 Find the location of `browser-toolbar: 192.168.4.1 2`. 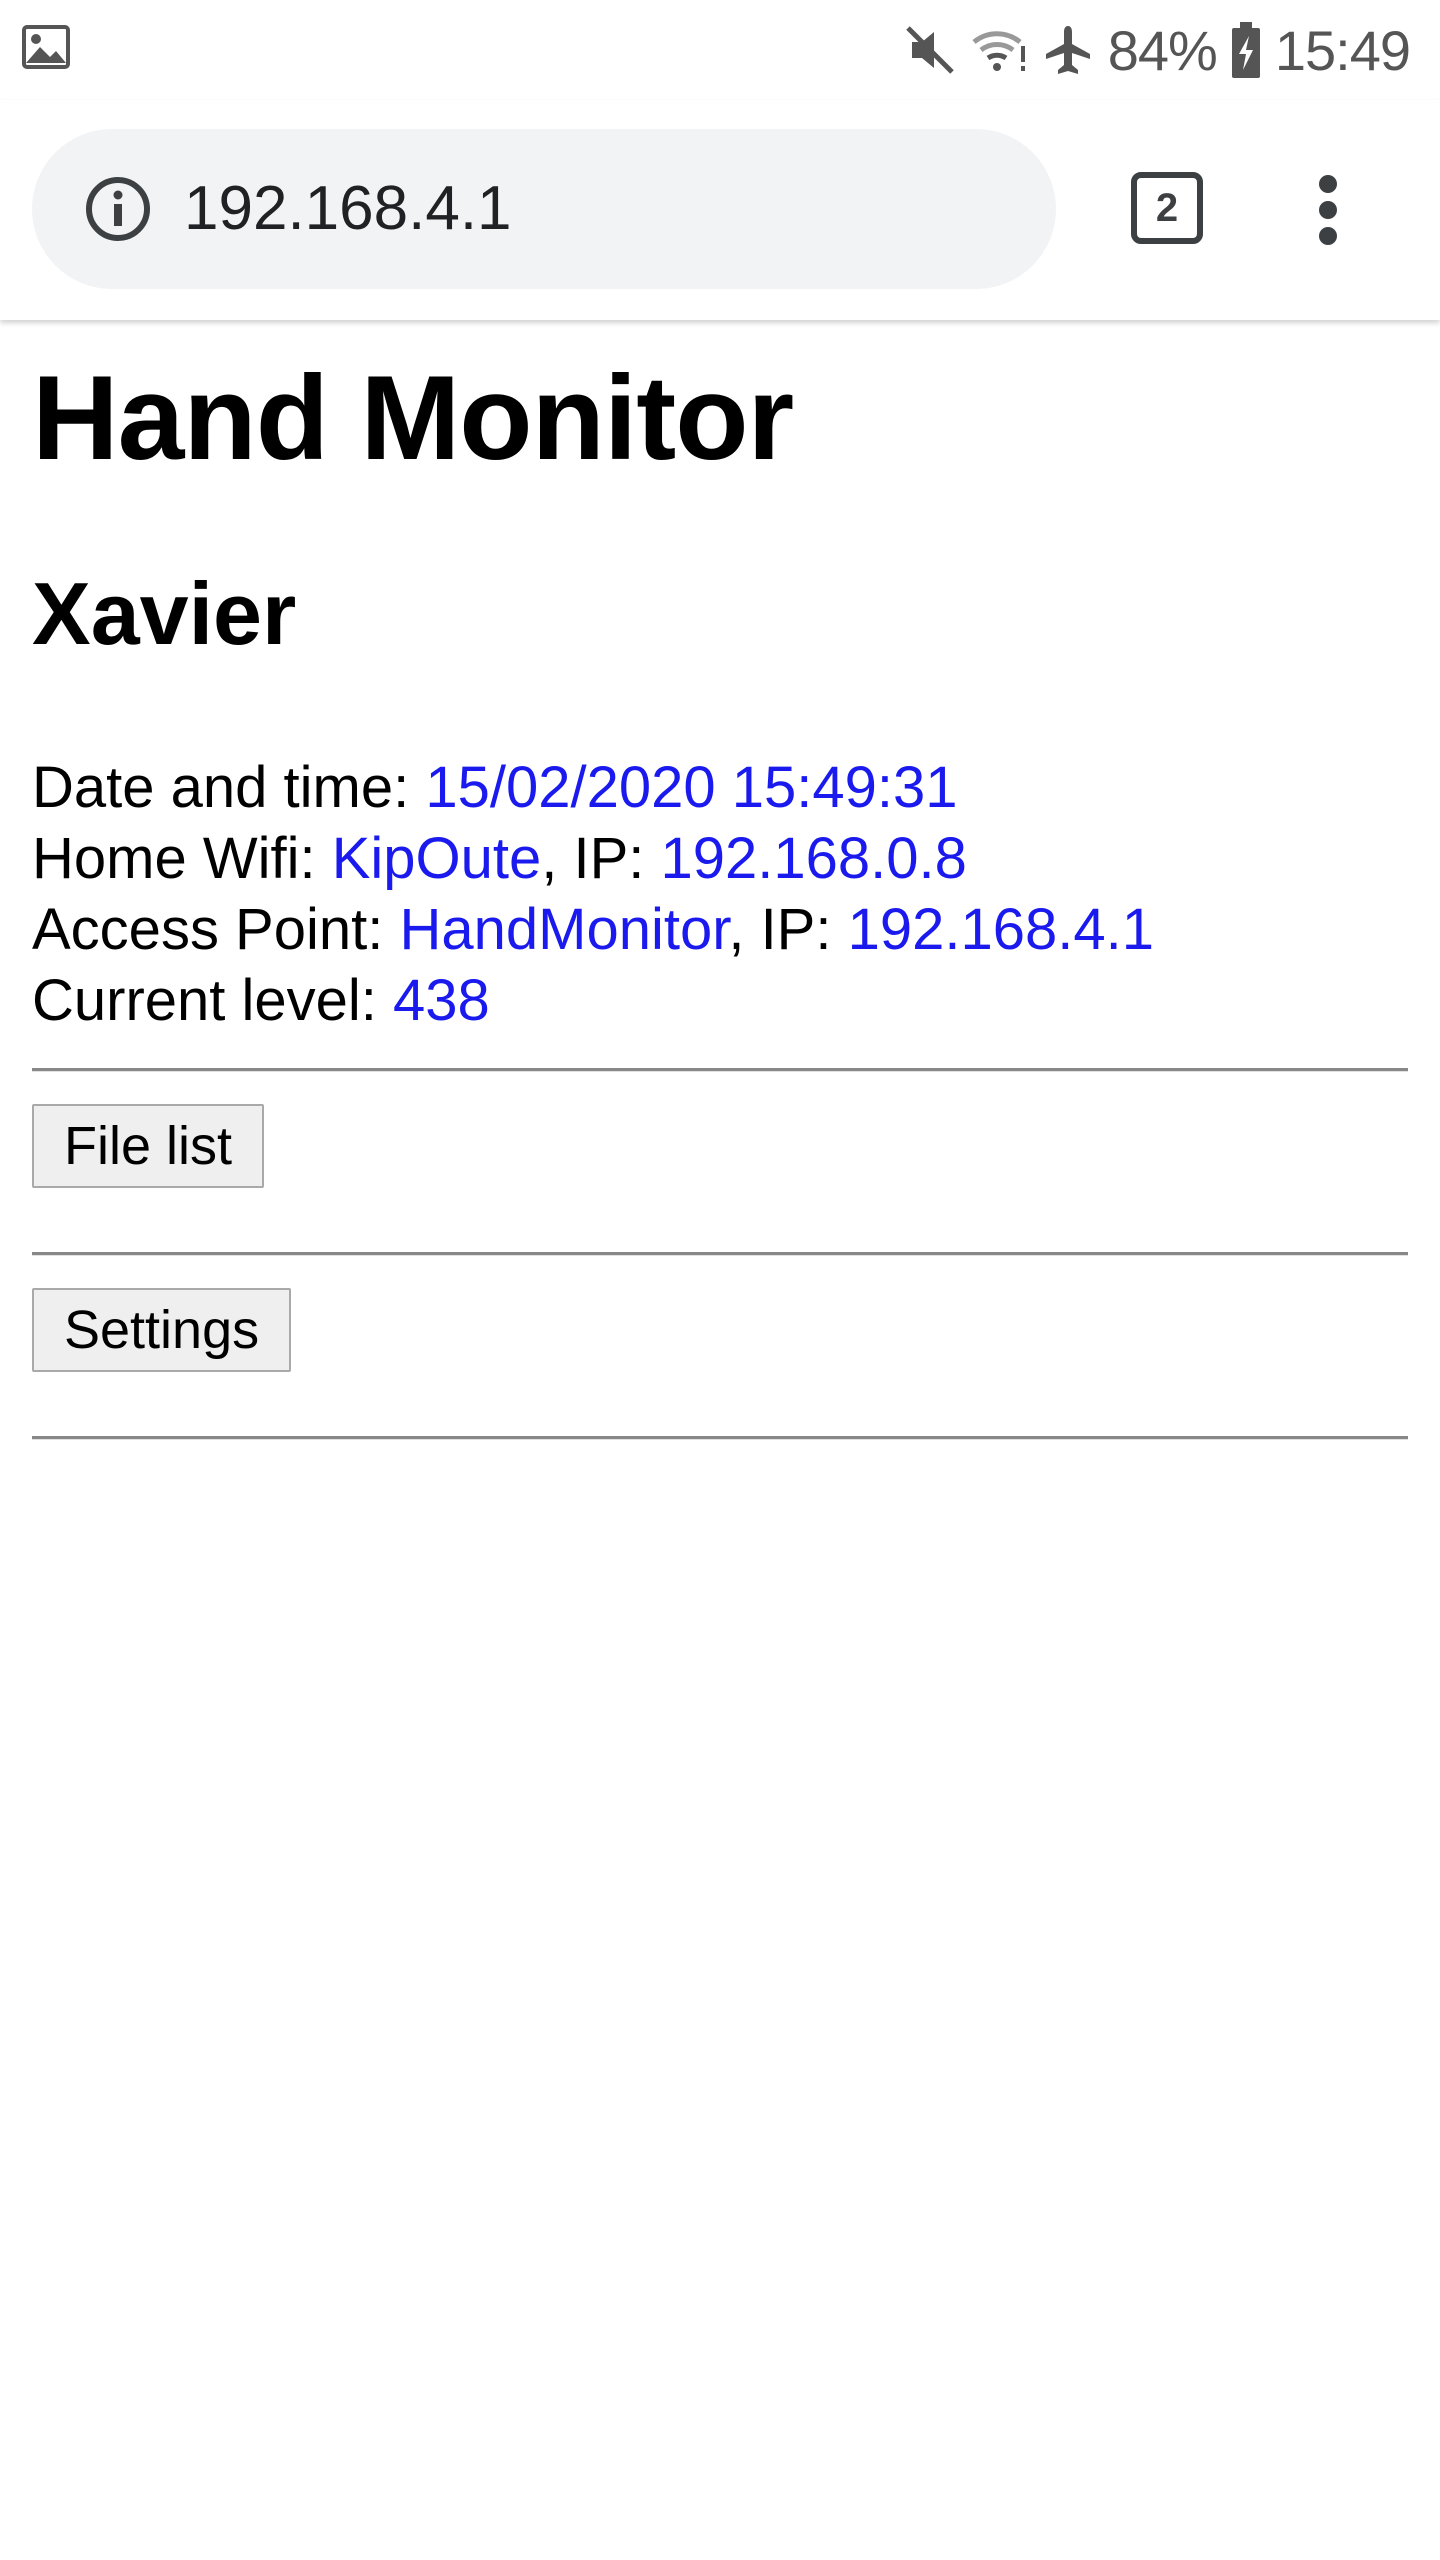

browser-toolbar: 192.168.4.1 2 is located at coordinates (720, 210).